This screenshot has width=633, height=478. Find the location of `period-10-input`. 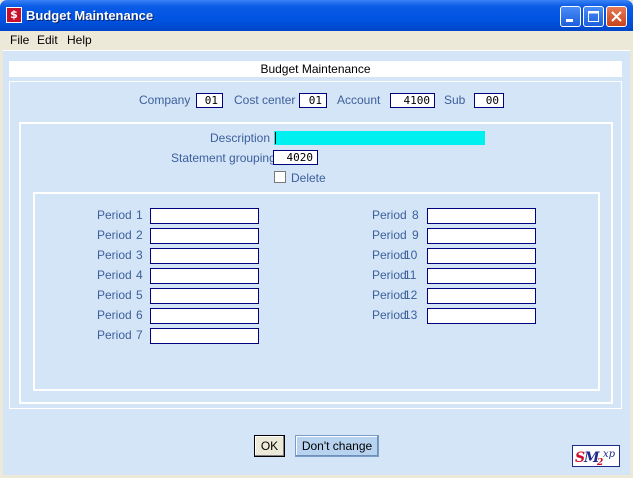

period-10-input is located at coordinates (481, 256).